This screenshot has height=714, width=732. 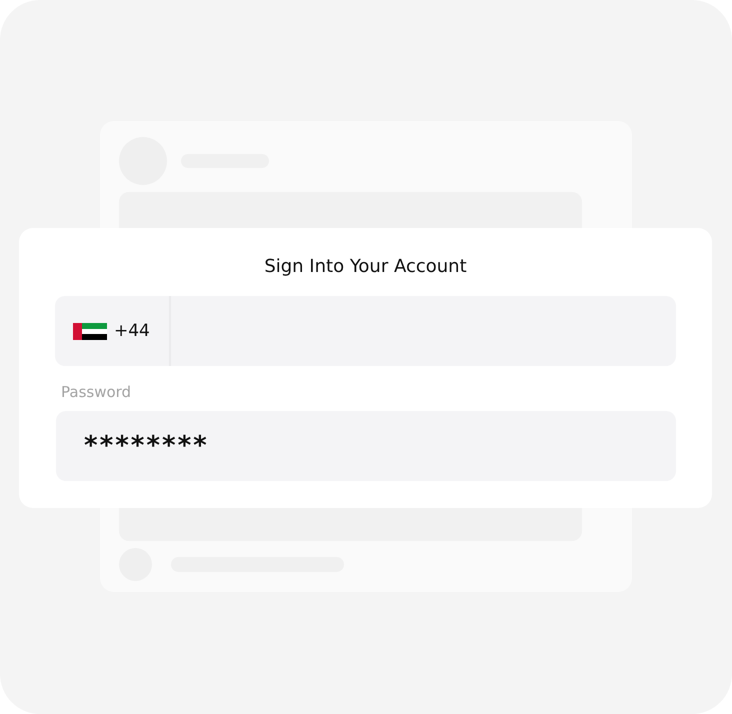 What do you see at coordinates (90, 331) in the screenshot?
I see `flag-icon` at bounding box center [90, 331].